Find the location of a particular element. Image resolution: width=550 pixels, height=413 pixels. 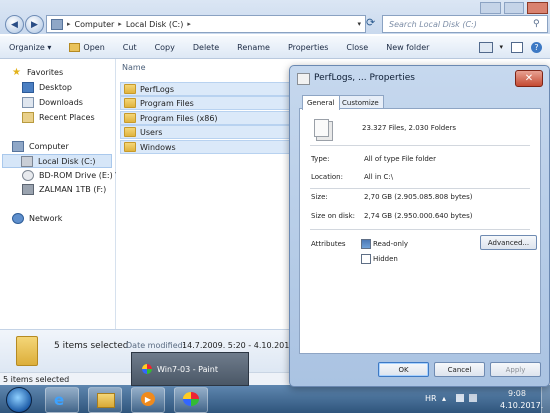

file-folder-count: 23.327 Files, 2.030 Folders is located at coordinates (409, 128).